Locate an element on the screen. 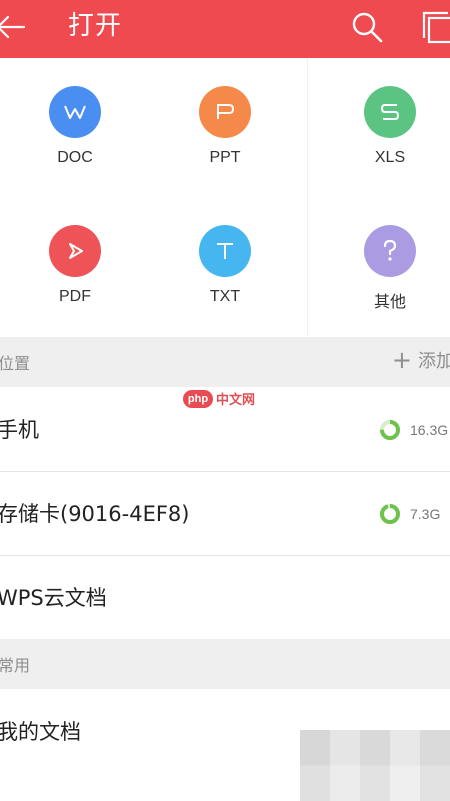 Image resolution: width=450 pixels, height=801 pixels. file-type-pdf: PDF is located at coordinates (75, 266).